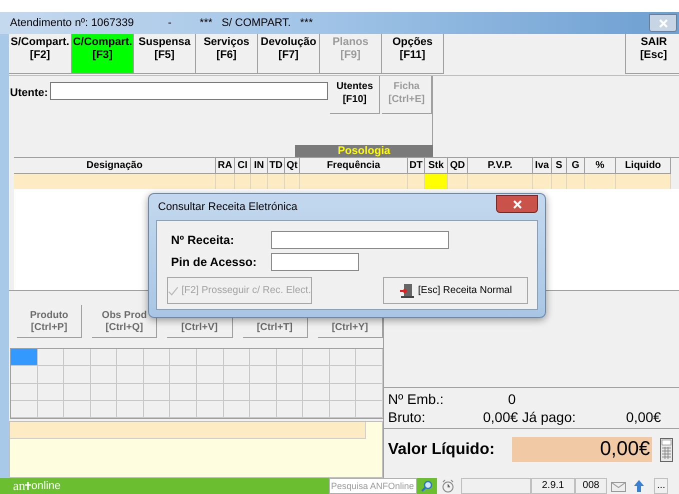 The height and width of the screenshot is (494, 679). What do you see at coordinates (496, 486) in the screenshot?
I see `status-panel` at bounding box center [496, 486].